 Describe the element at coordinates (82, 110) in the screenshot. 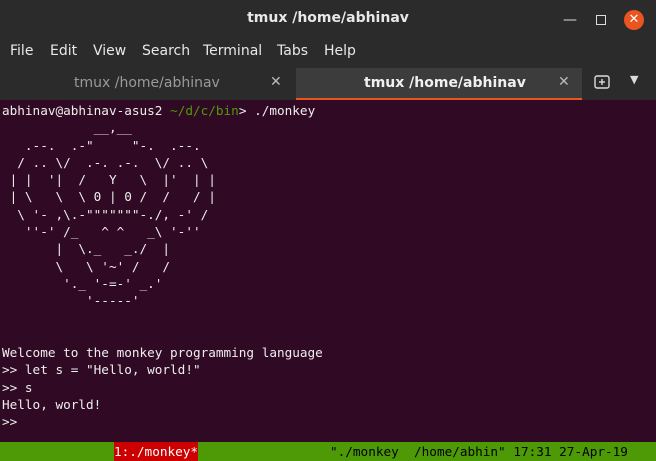

I see `prompt-user: abhinav@abhinav-asus2` at that location.